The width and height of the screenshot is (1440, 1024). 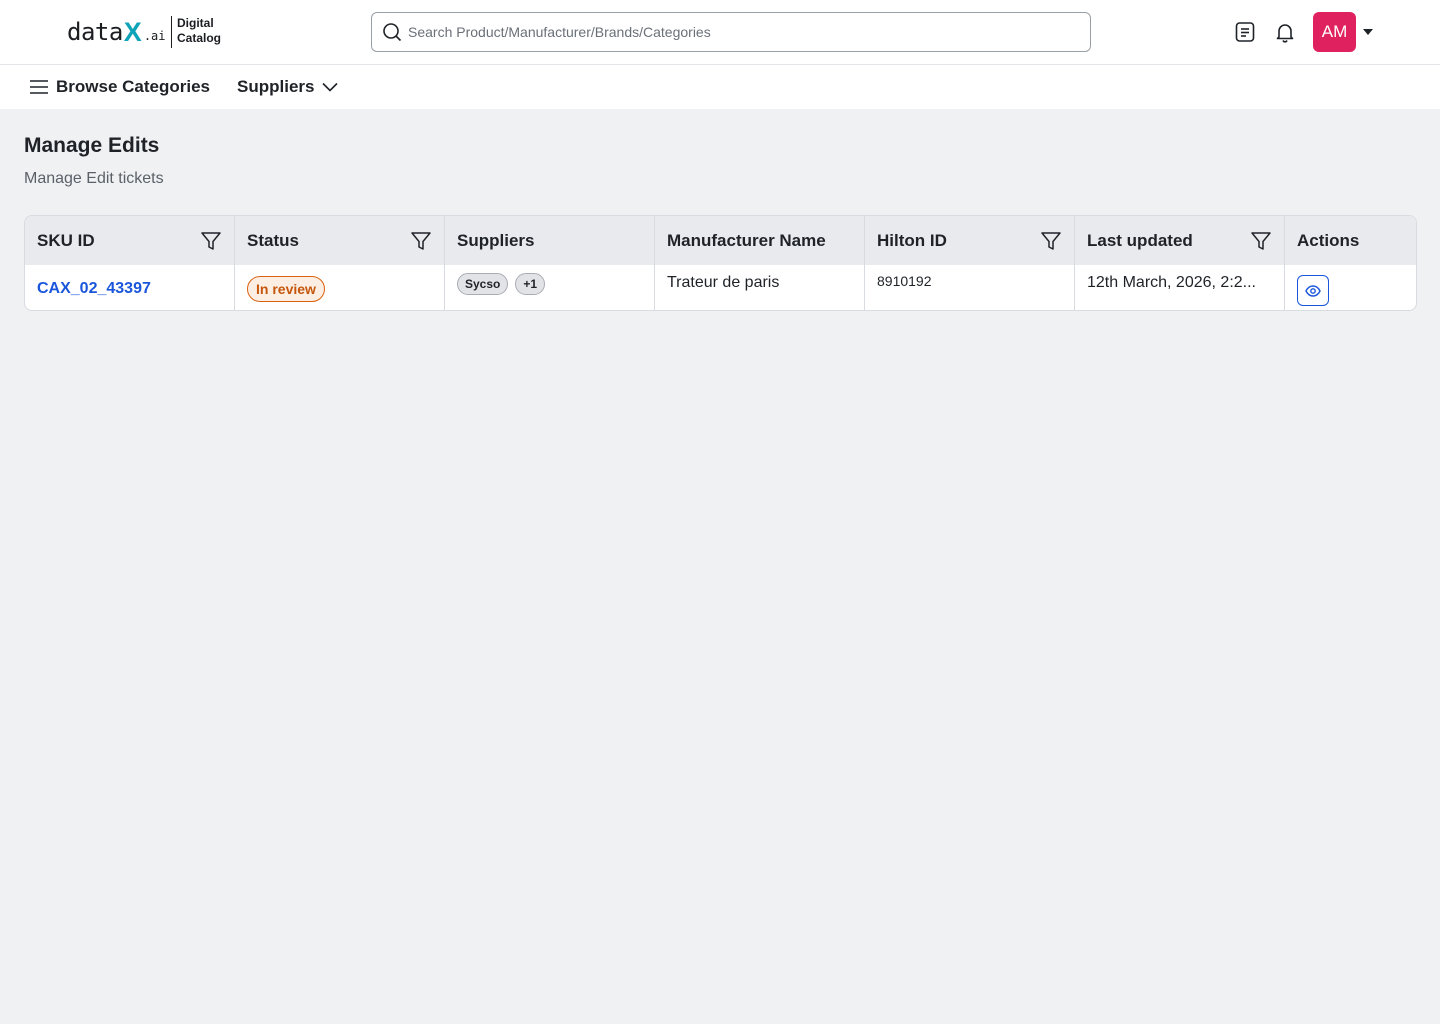 What do you see at coordinates (171, 32) in the screenshot?
I see `logo-divider` at bounding box center [171, 32].